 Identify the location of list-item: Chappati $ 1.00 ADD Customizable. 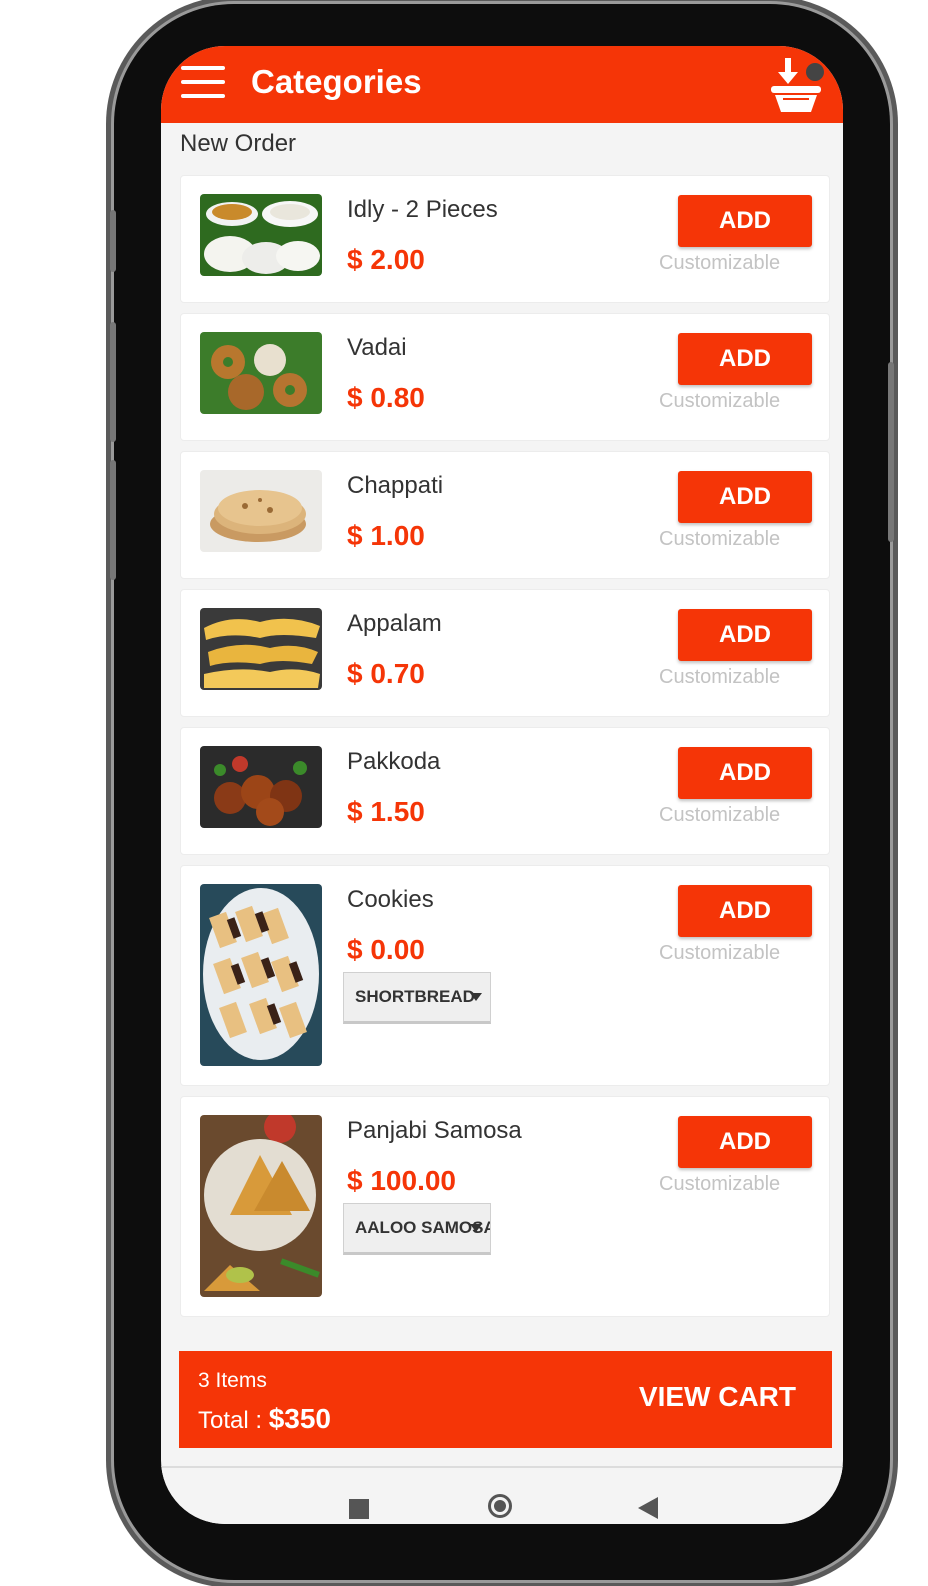
(505, 515).